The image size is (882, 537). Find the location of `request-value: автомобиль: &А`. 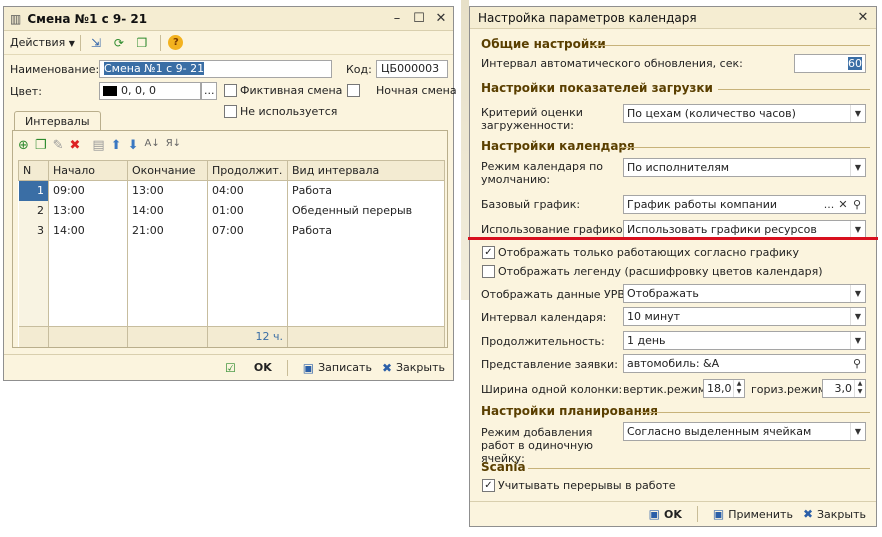

request-value: автомобиль: &А is located at coordinates (673, 363).